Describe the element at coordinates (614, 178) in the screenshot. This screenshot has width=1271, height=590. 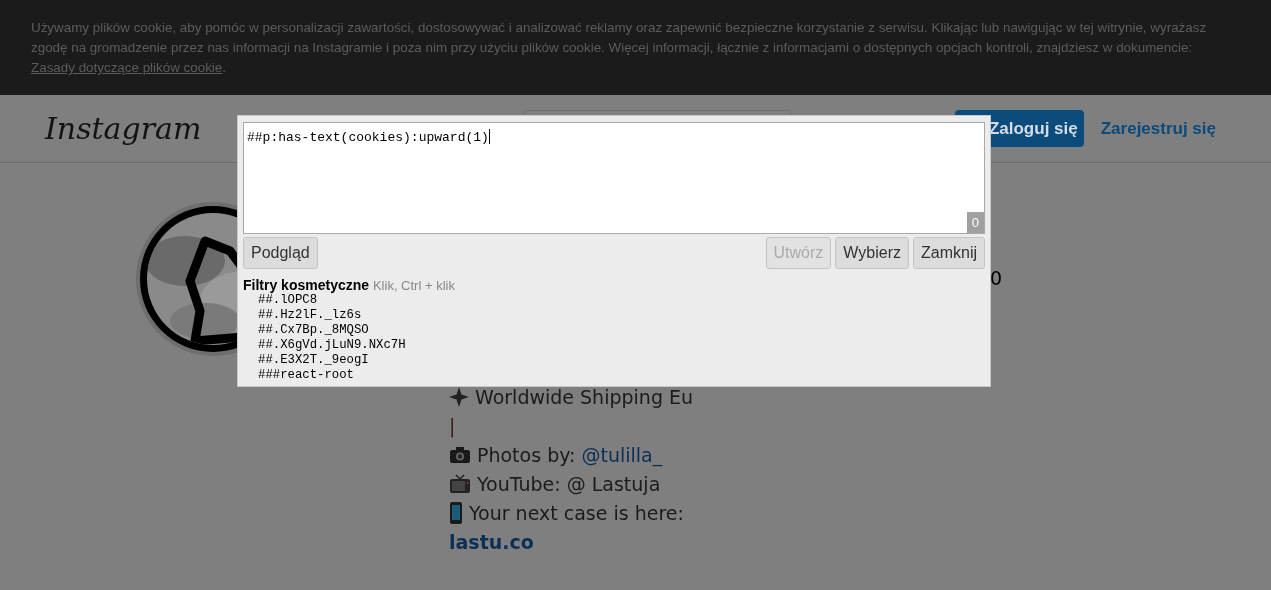
I see `filter-input: ##p:has-text(cookies):upward(1) 0` at that location.